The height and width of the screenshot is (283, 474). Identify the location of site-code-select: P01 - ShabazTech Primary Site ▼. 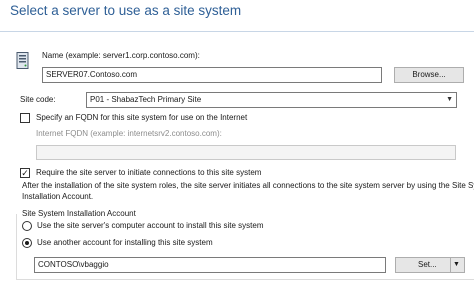
(271, 100).